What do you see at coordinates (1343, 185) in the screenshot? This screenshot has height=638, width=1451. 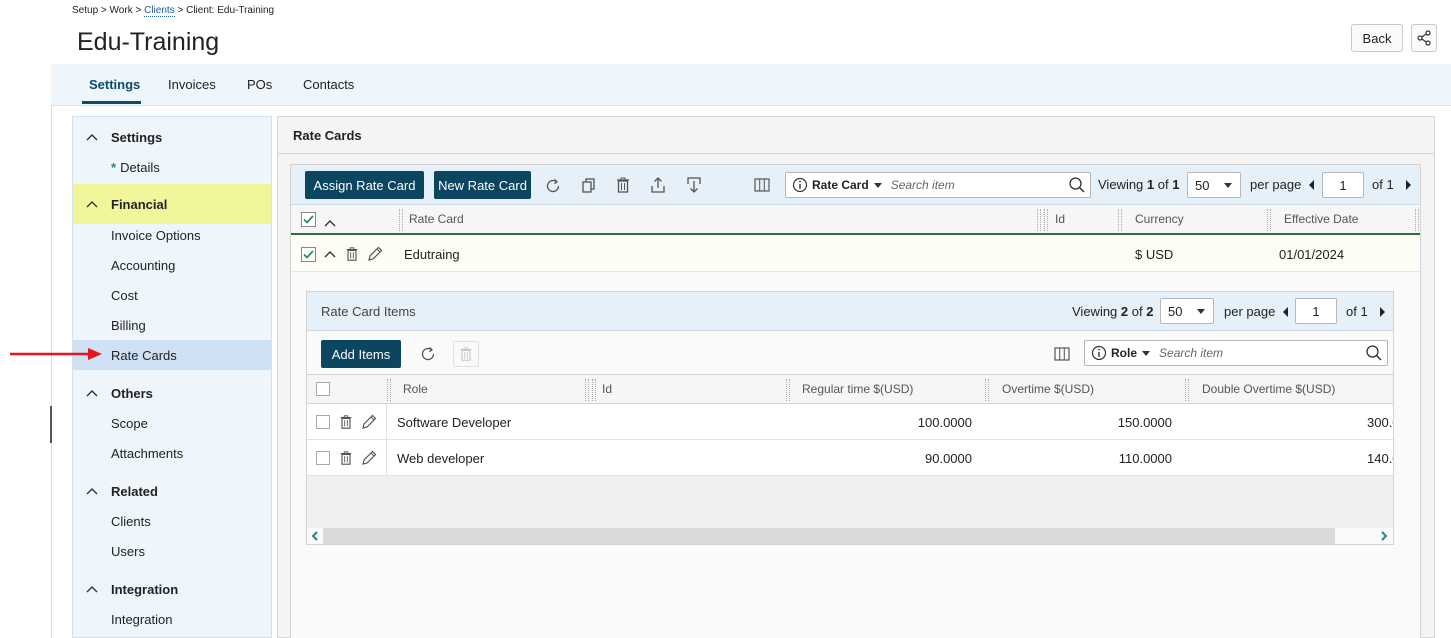 I see `page-number-input: 1` at bounding box center [1343, 185].